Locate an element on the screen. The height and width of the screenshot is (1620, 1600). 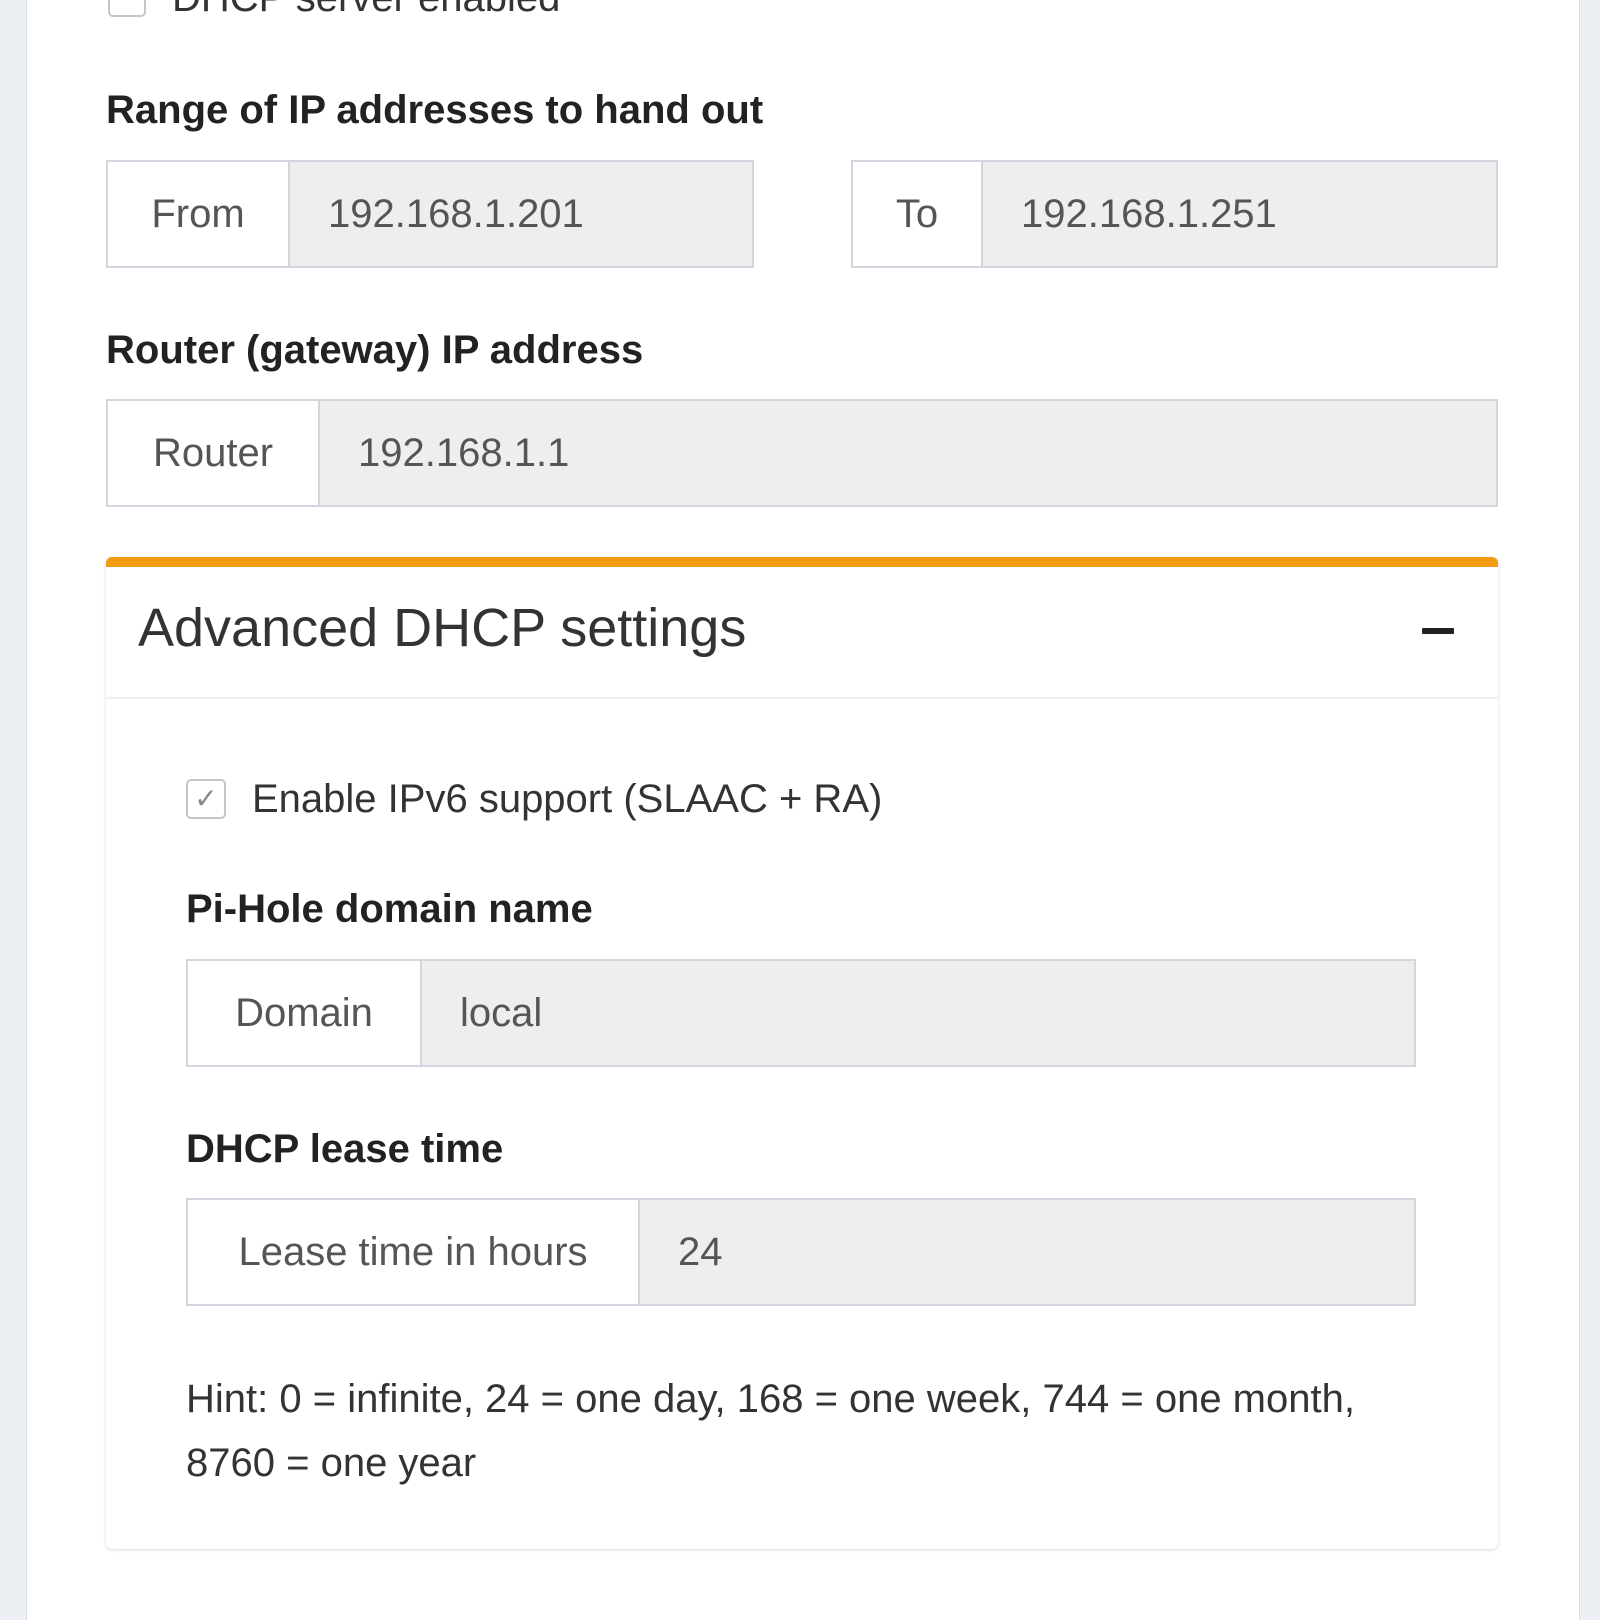
lease-addon: Lease time in hours is located at coordinates (414, 1252).